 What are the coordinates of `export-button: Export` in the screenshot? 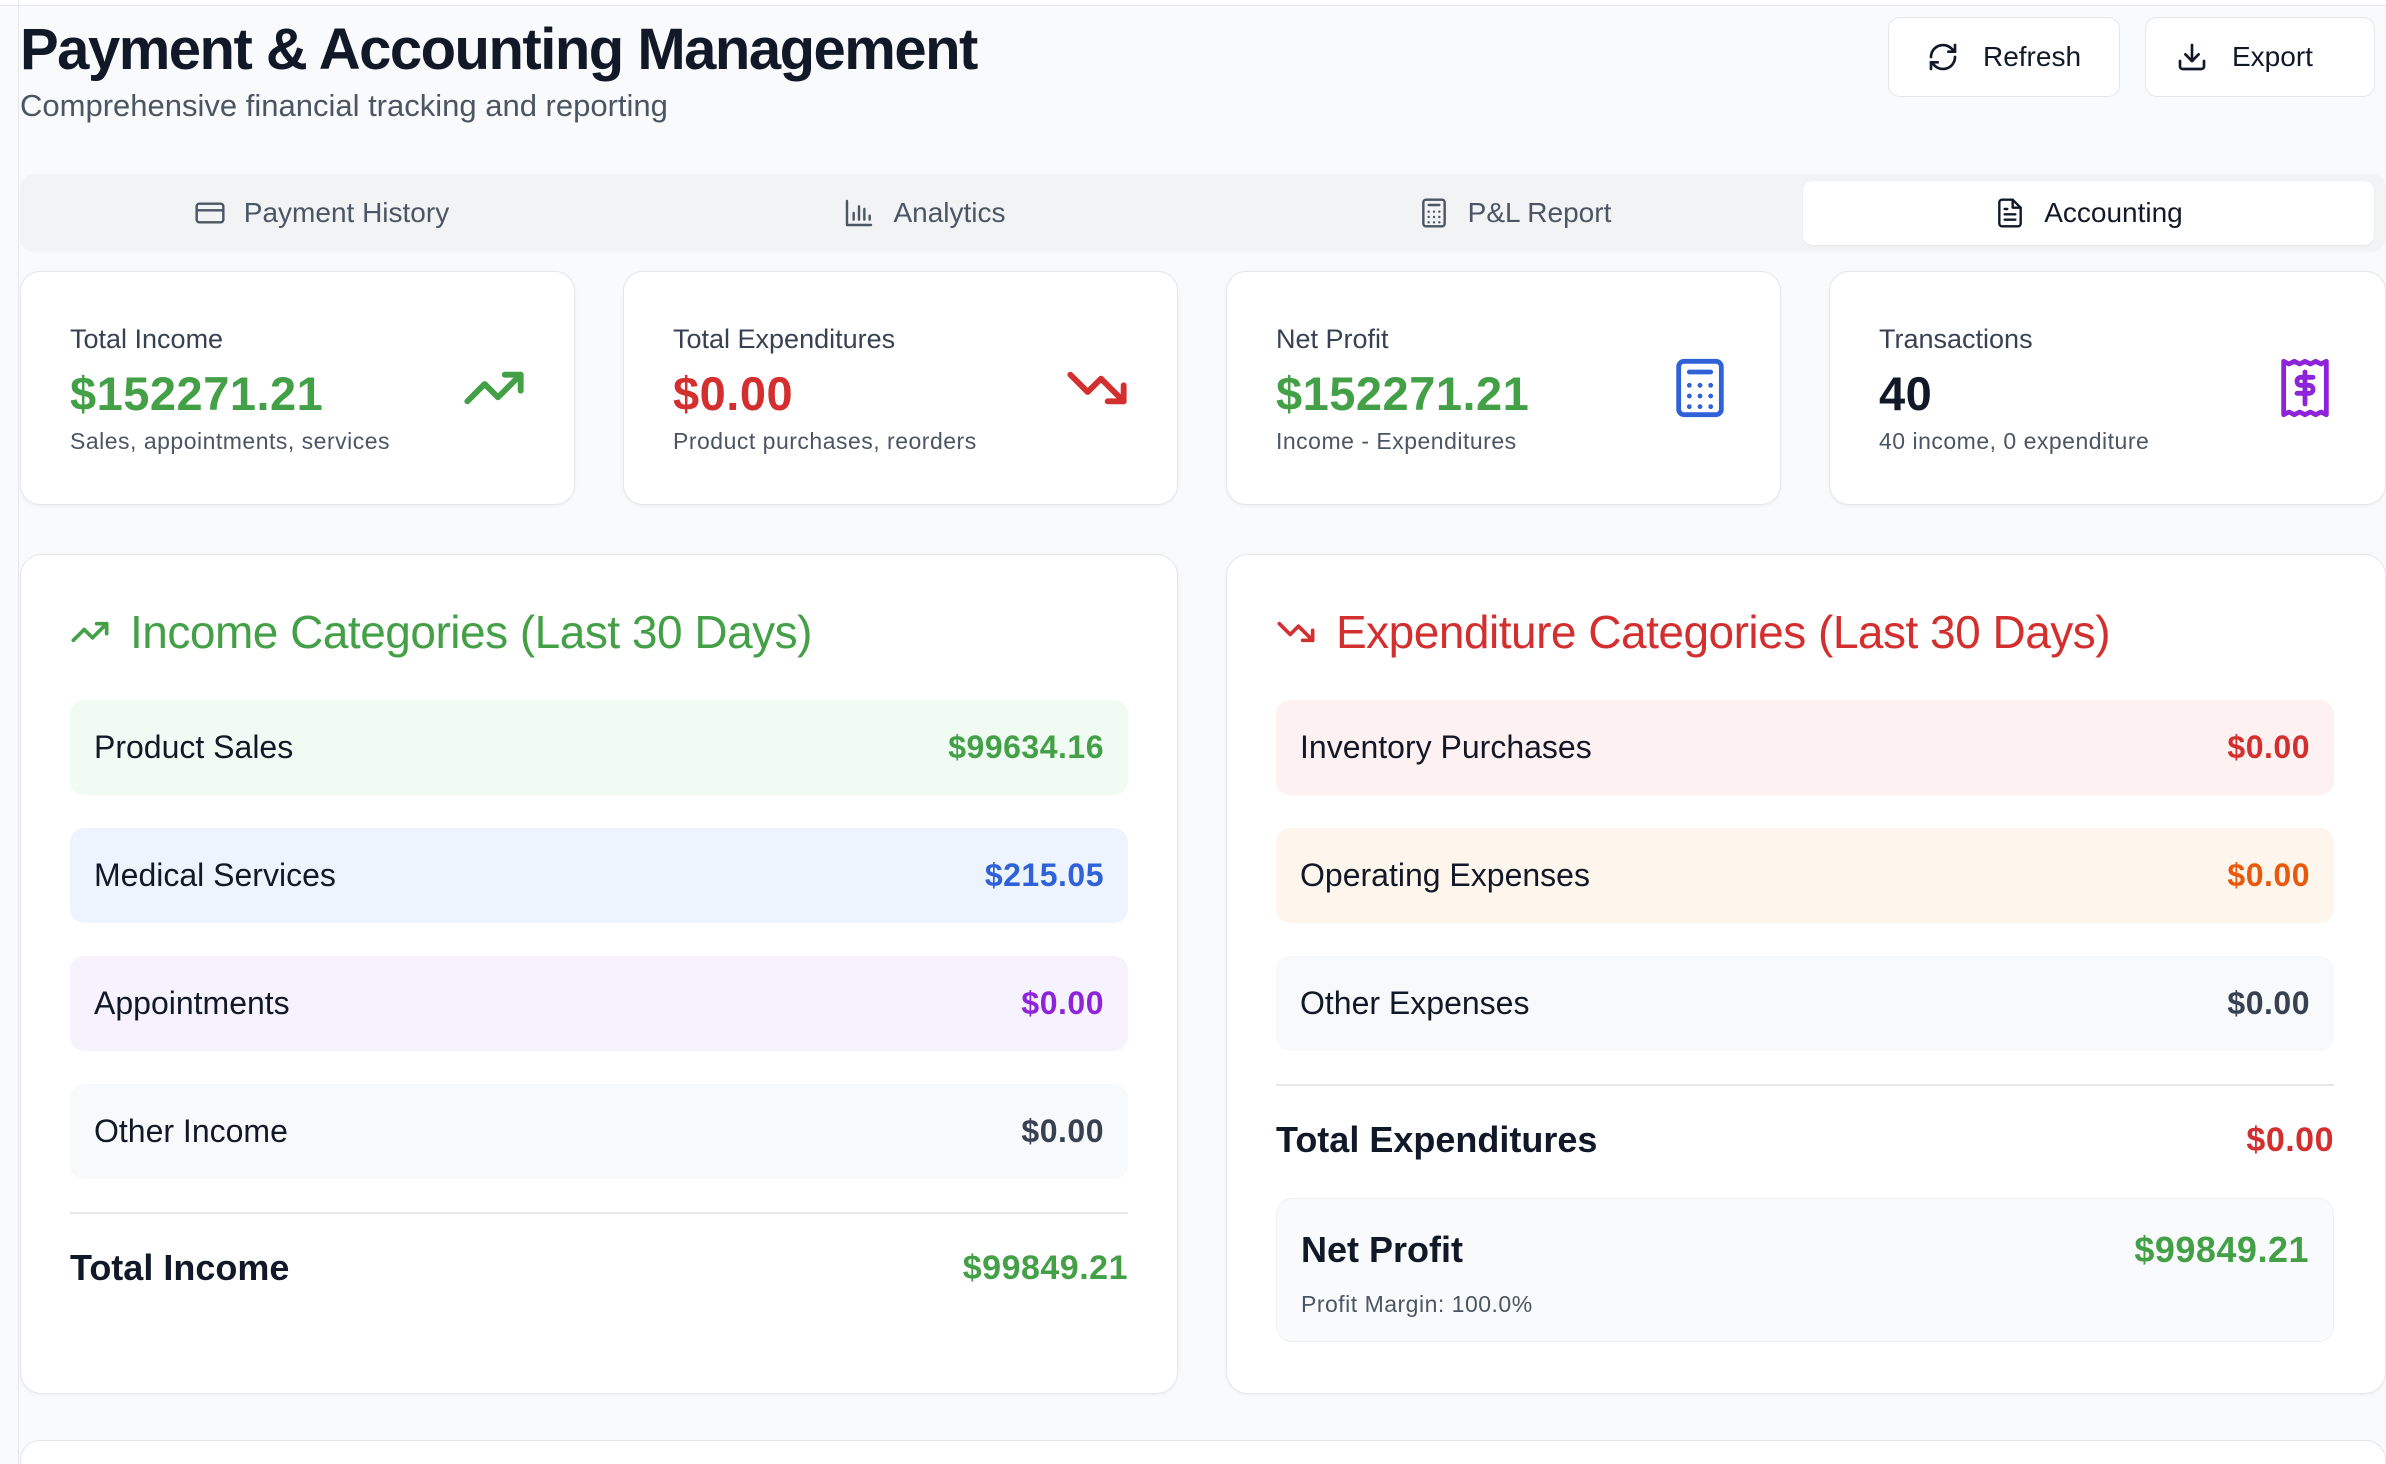 It's located at (2260, 57).